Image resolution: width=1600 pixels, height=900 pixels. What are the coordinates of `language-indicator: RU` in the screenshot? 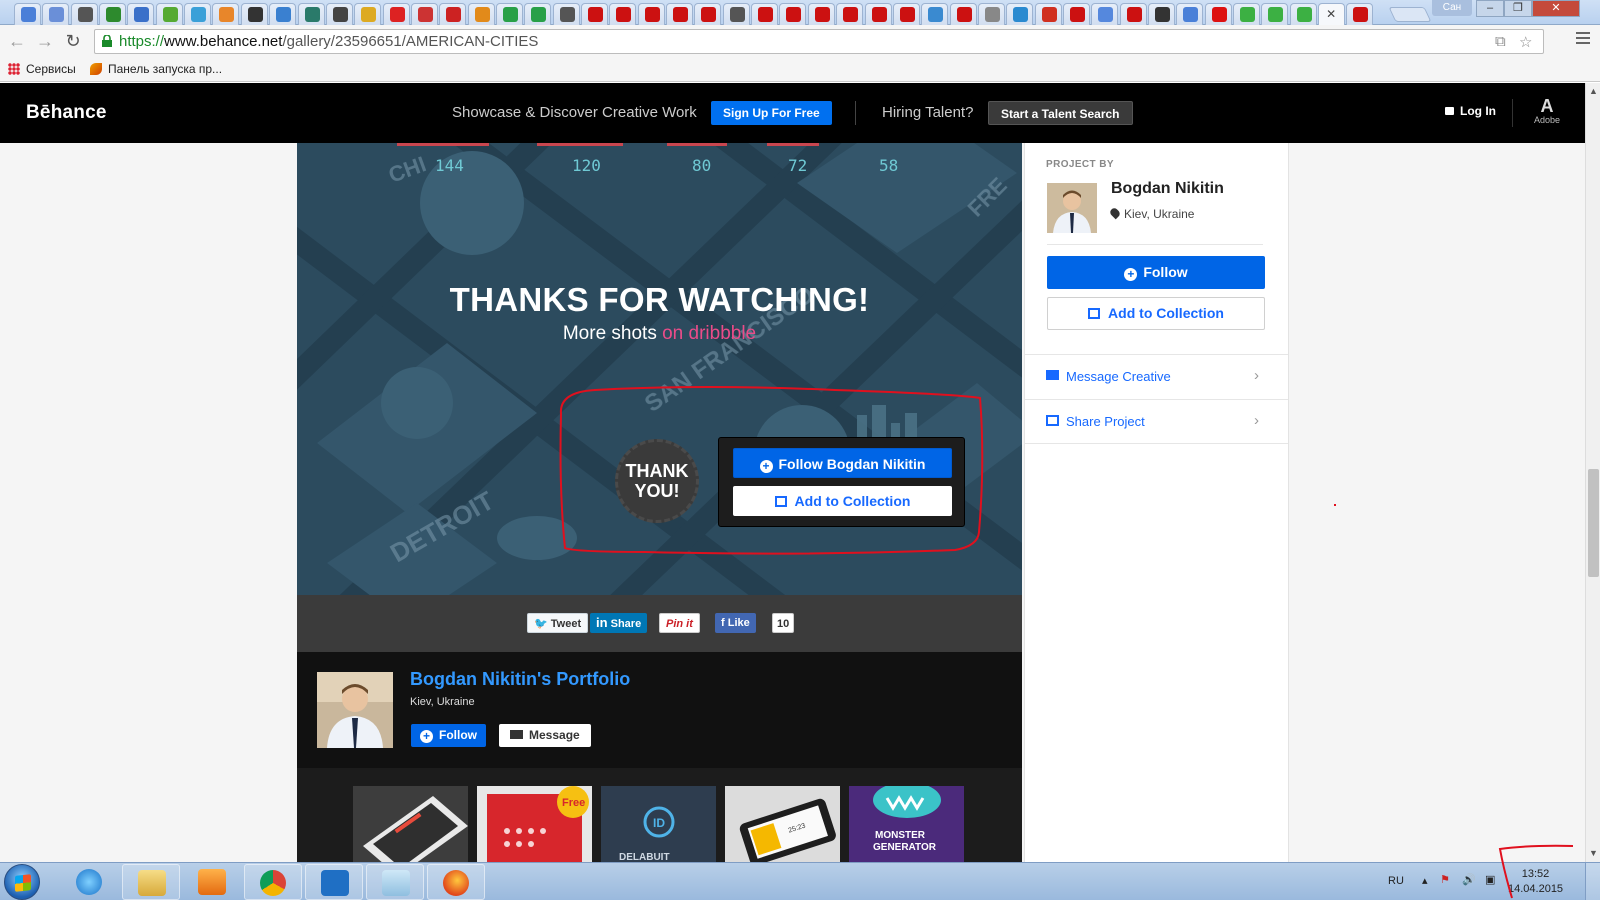 It's located at (1396, 881).